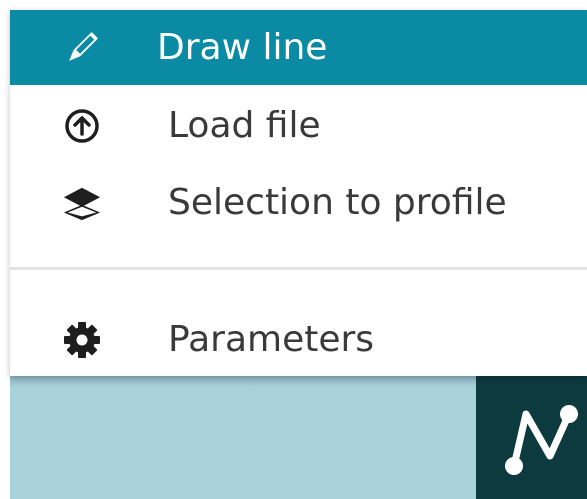 This screenshot has width=587, height=499. Describe the element at coordinates (541, 440) in the screenshot. I see `network-n-icon` at that location.